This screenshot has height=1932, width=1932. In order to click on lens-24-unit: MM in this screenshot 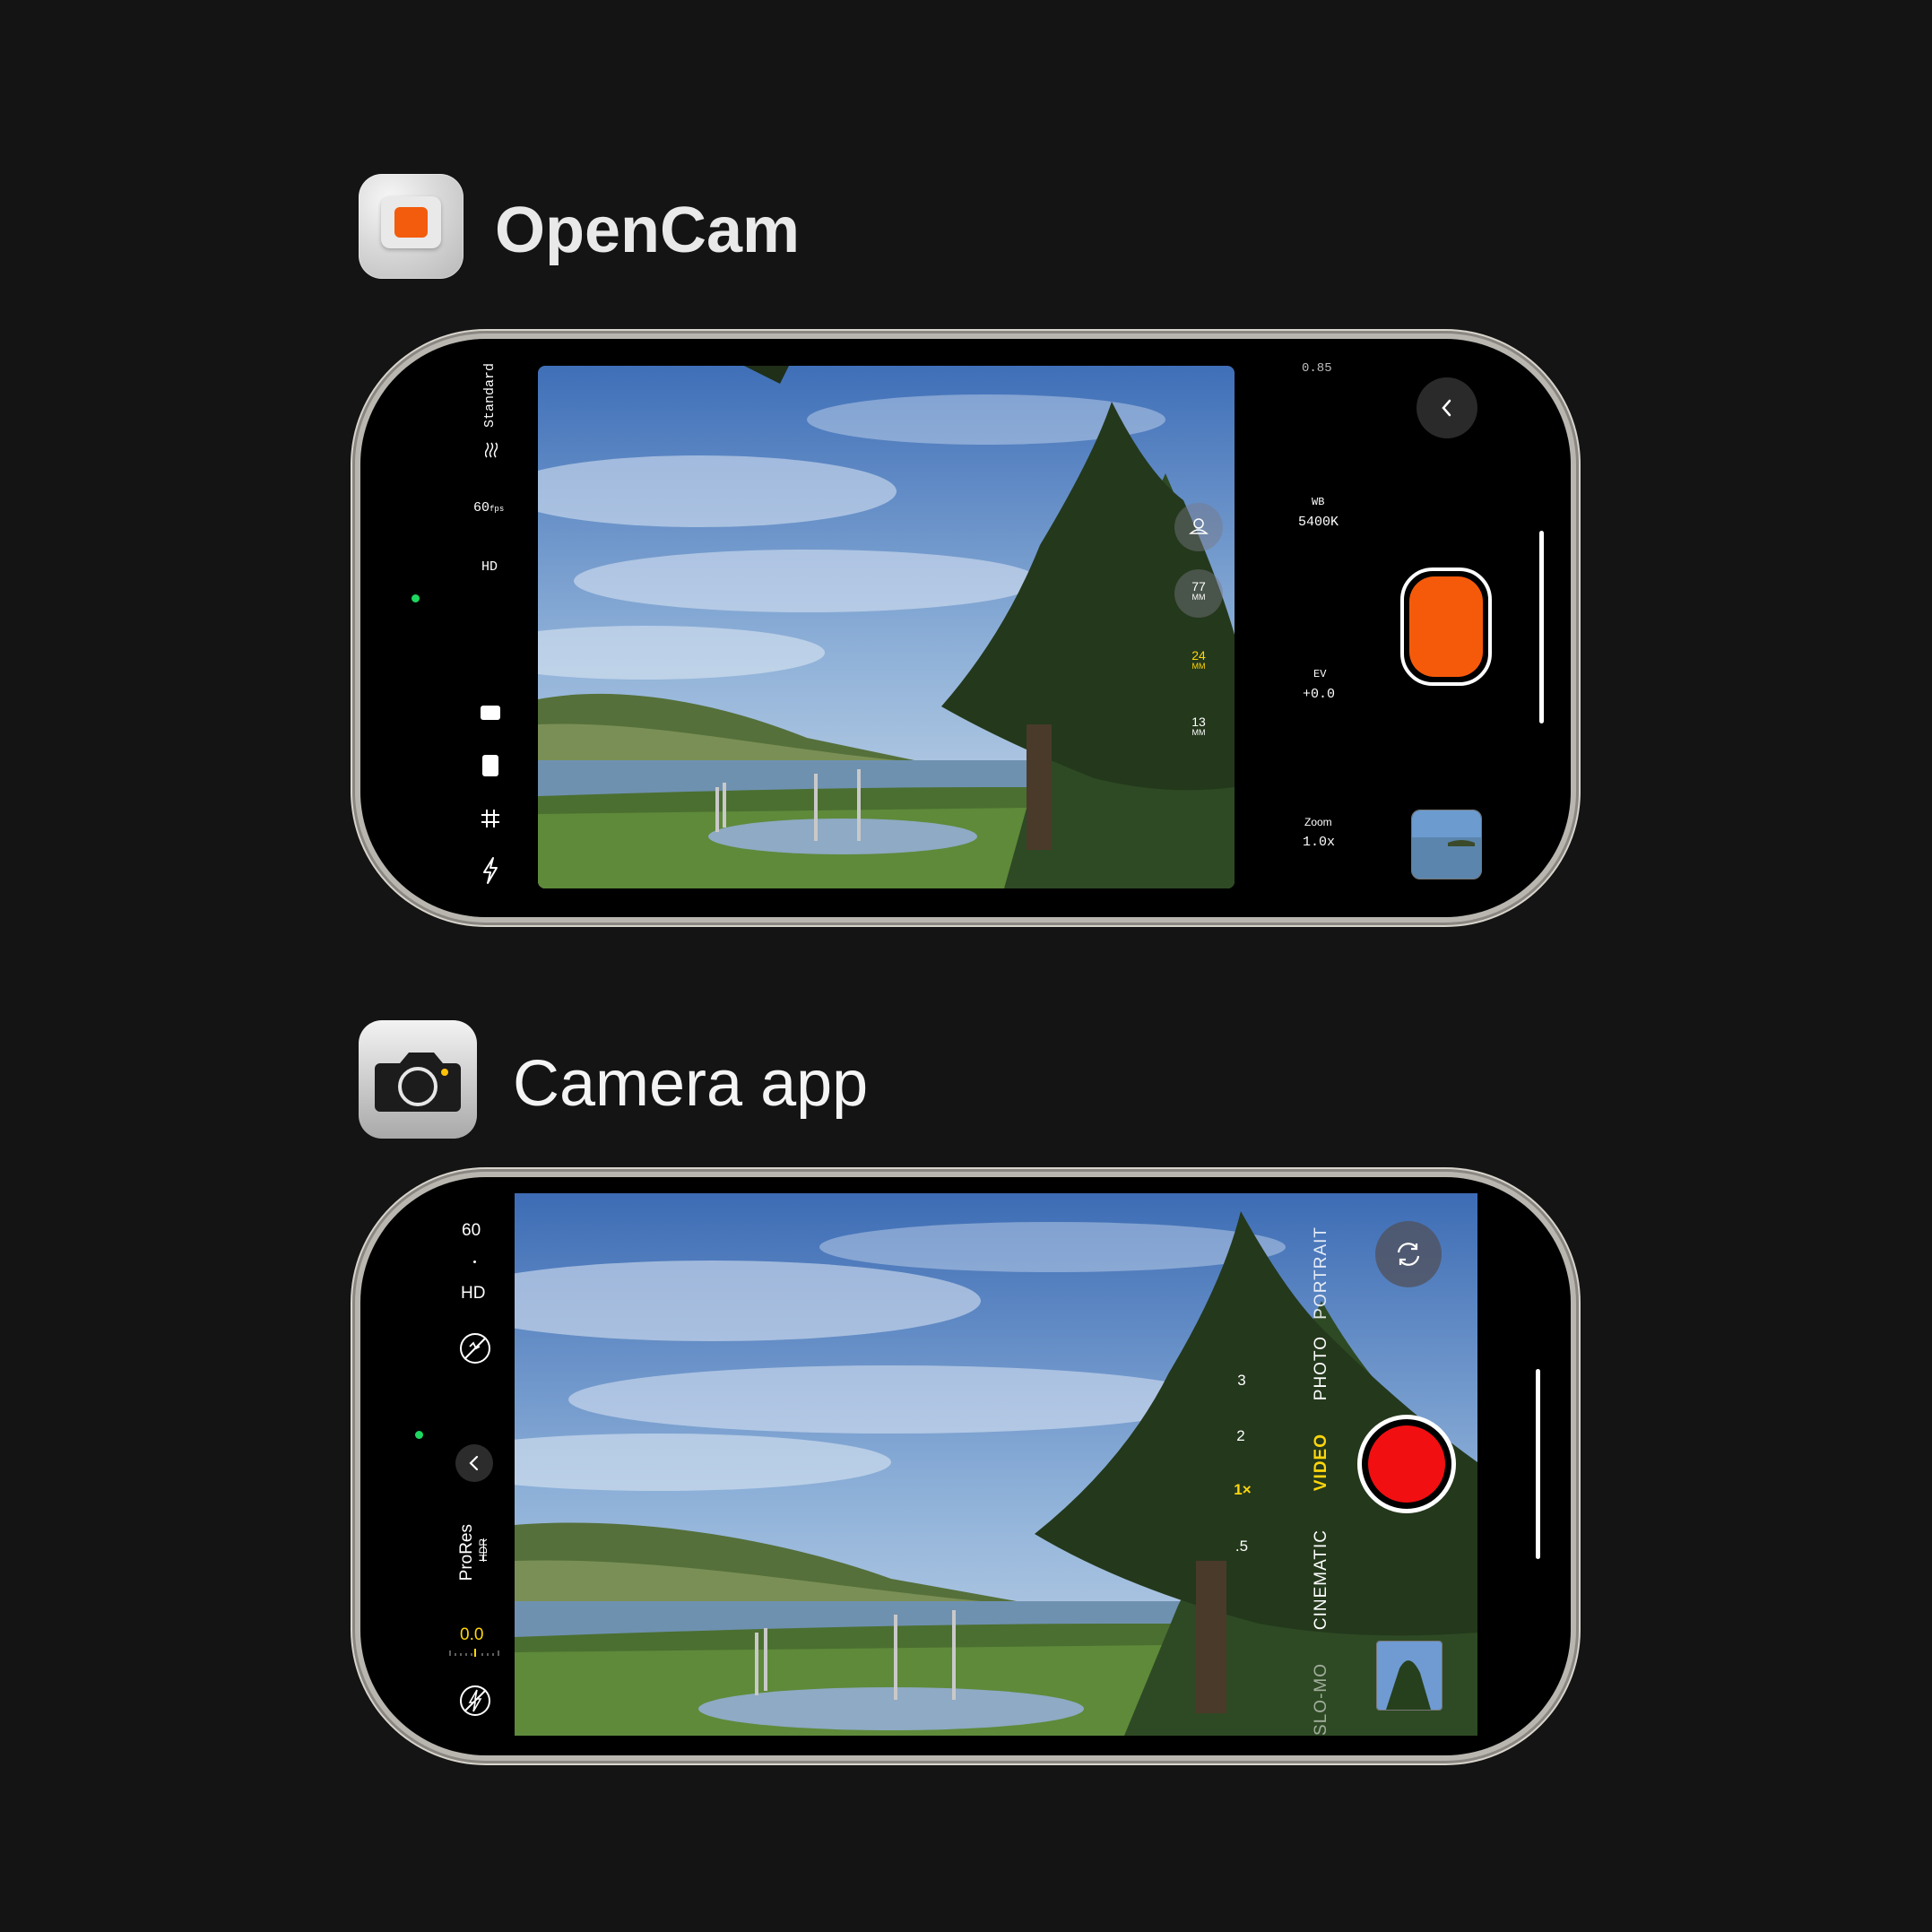, I will do `click(1198, 666)`.